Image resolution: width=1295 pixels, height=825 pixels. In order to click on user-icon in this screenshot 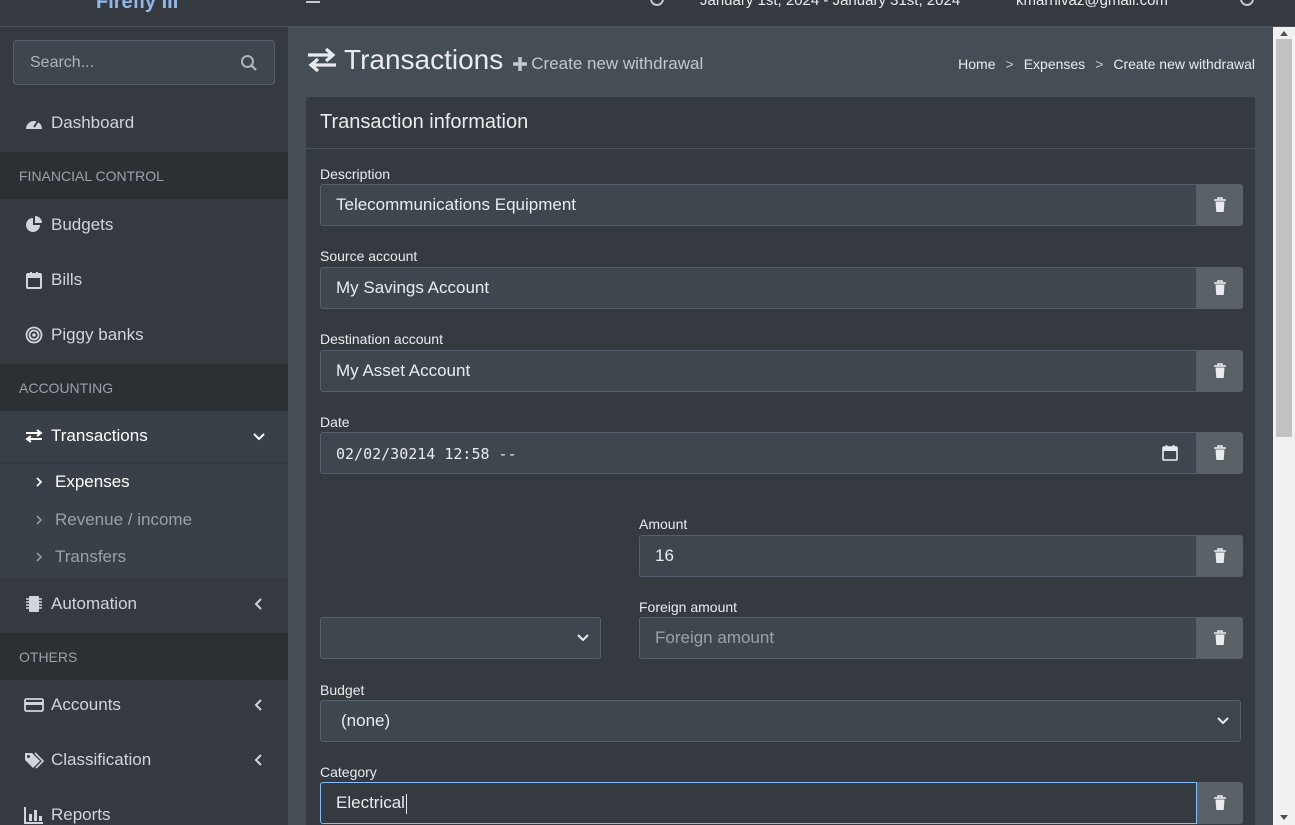, I will do `click(1247, 3)`.